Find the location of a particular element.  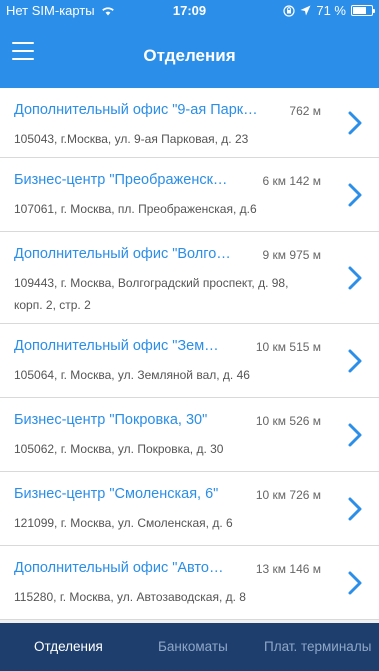

tab-bar: Отделения Банкоматы Плат. терминалы is located at coordinates (189, 647).